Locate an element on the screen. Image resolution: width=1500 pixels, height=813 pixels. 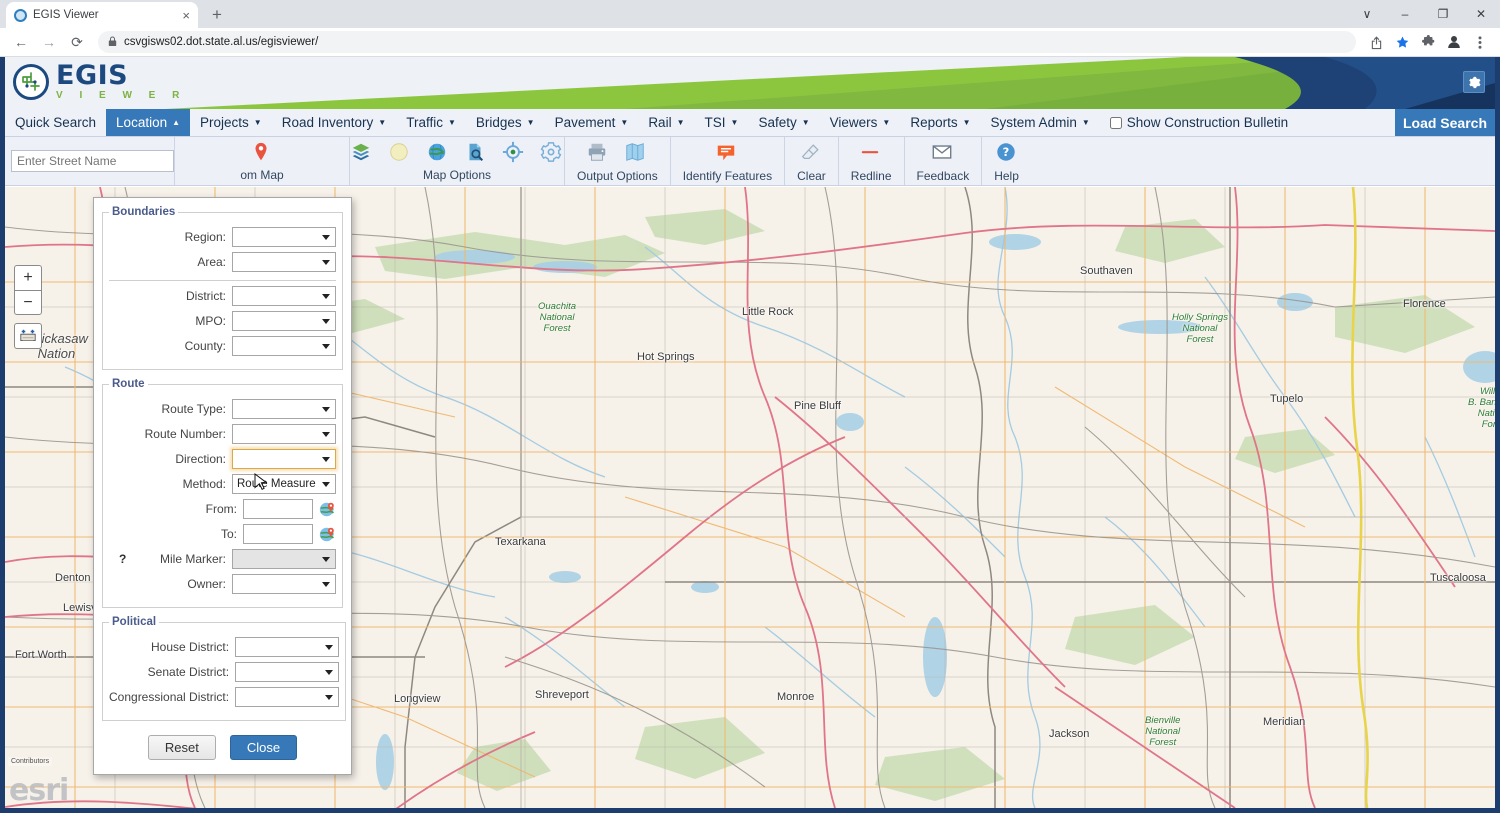
route-type-select is located at coordinates (284, 409).